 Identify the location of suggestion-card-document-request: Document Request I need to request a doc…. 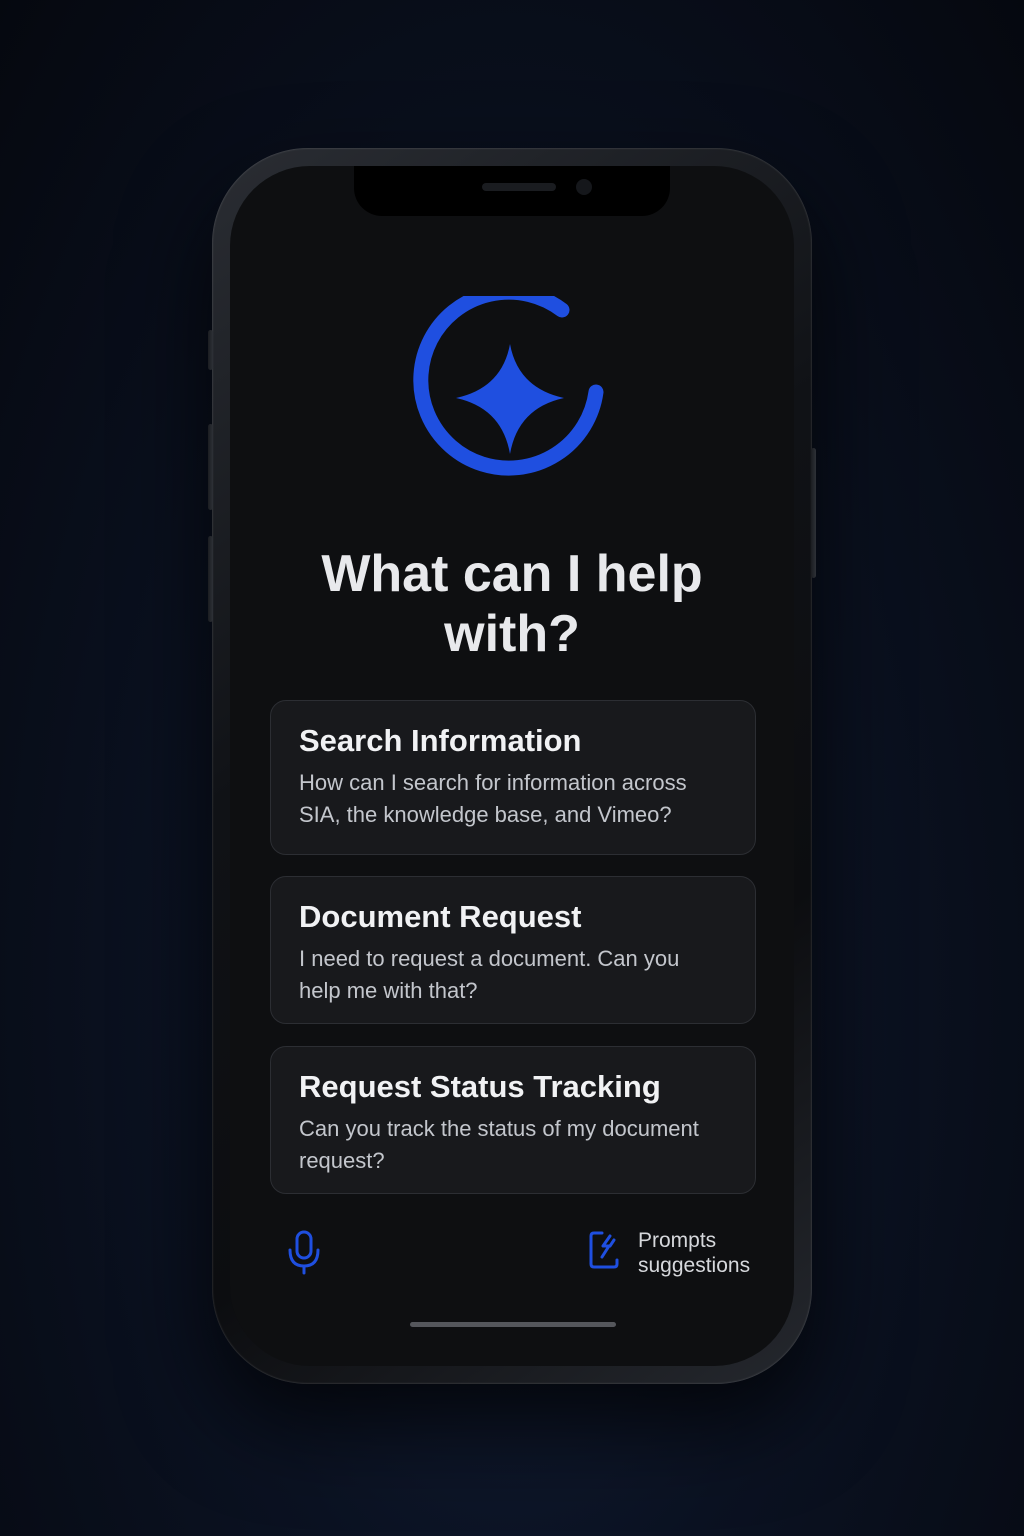
(513, 950).